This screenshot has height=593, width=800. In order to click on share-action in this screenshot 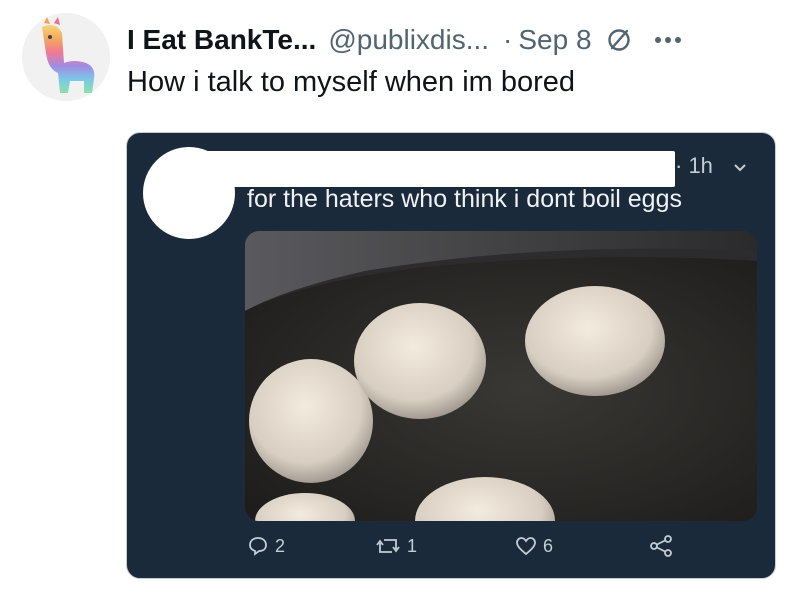, I will do `click(661, 546)`.